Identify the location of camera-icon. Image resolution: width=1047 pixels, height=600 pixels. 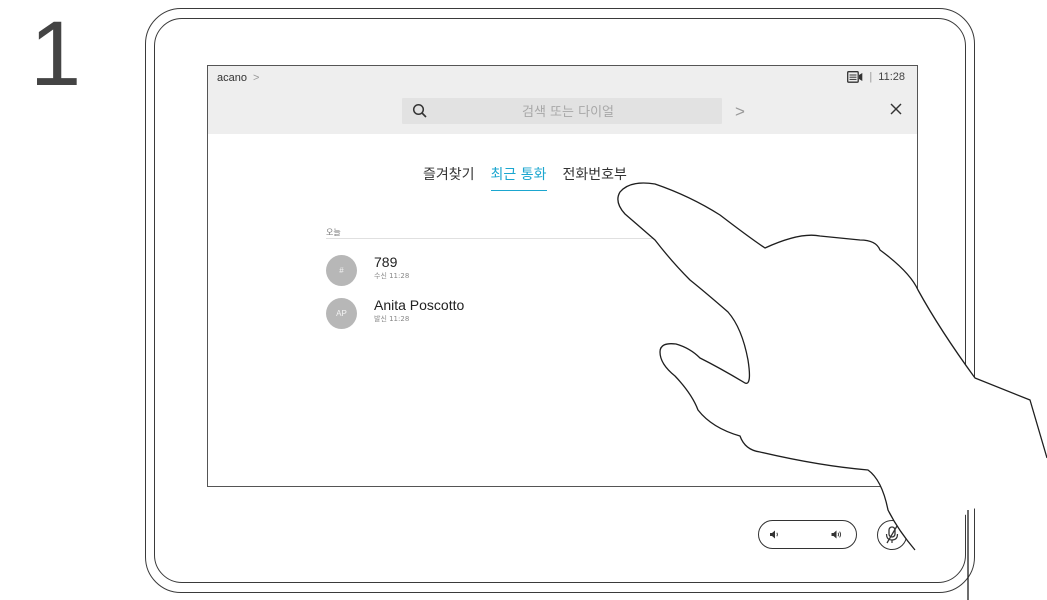
(855, 77).